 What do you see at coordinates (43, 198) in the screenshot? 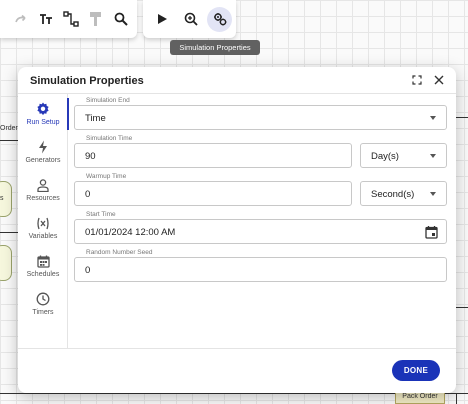
I see `nav-label: Resources` at bounding box center [43, 198].